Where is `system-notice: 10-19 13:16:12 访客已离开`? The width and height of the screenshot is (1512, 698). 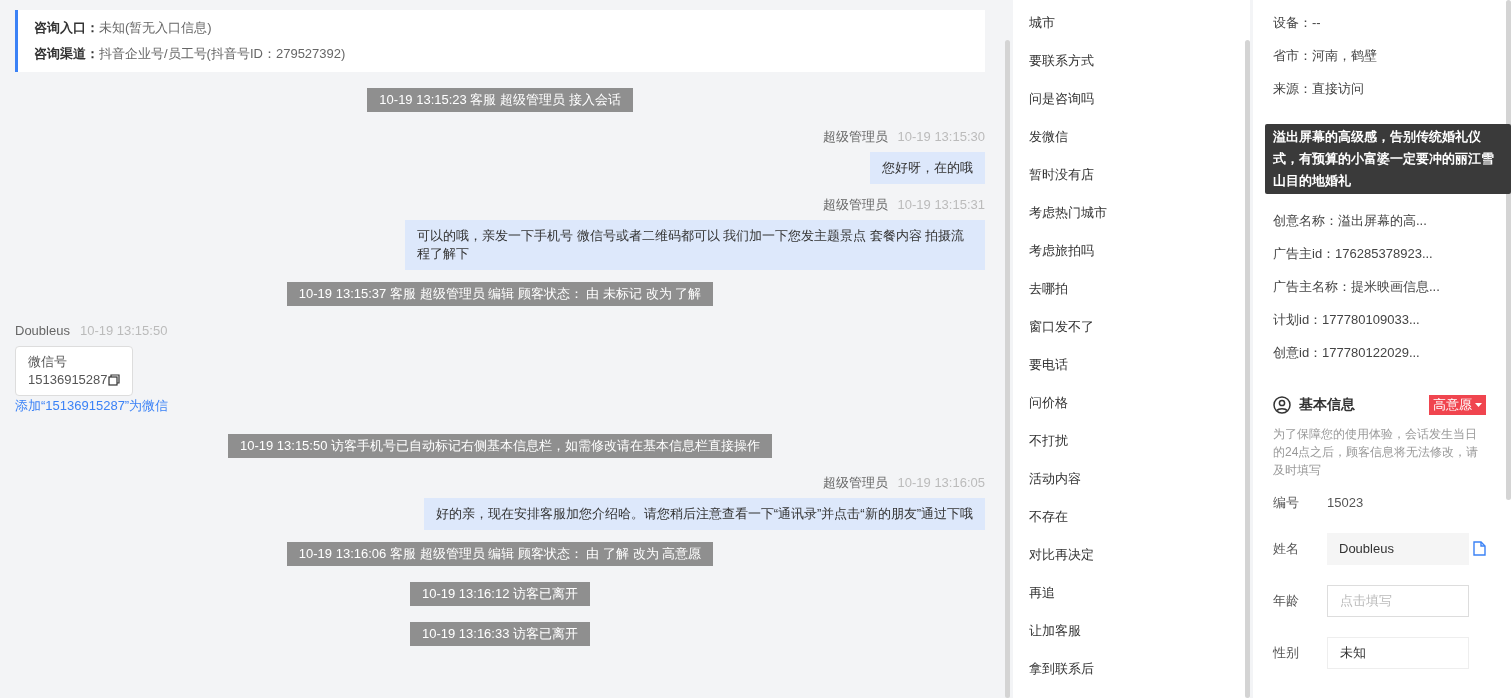 system-notice: 10-19 13:16:12 访客已离开 is located at coordinates (500, 594).